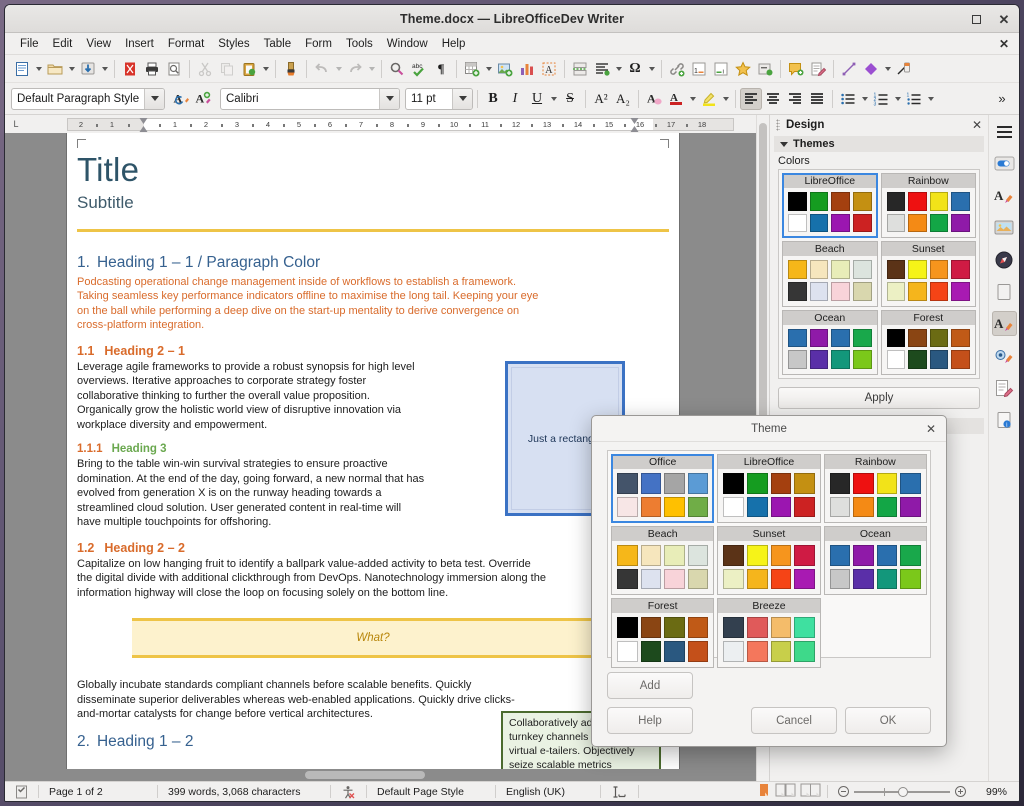 This screenshot has height=806, width=1024. What do you see at coordinates (71, 69) in the screenshot?
I see `open-document-dropdown` at bounding box center [71, 69].